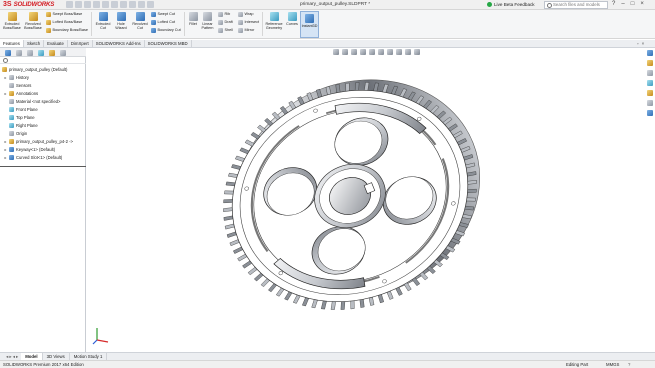  I want to click on options-icon, so click(150, 4).